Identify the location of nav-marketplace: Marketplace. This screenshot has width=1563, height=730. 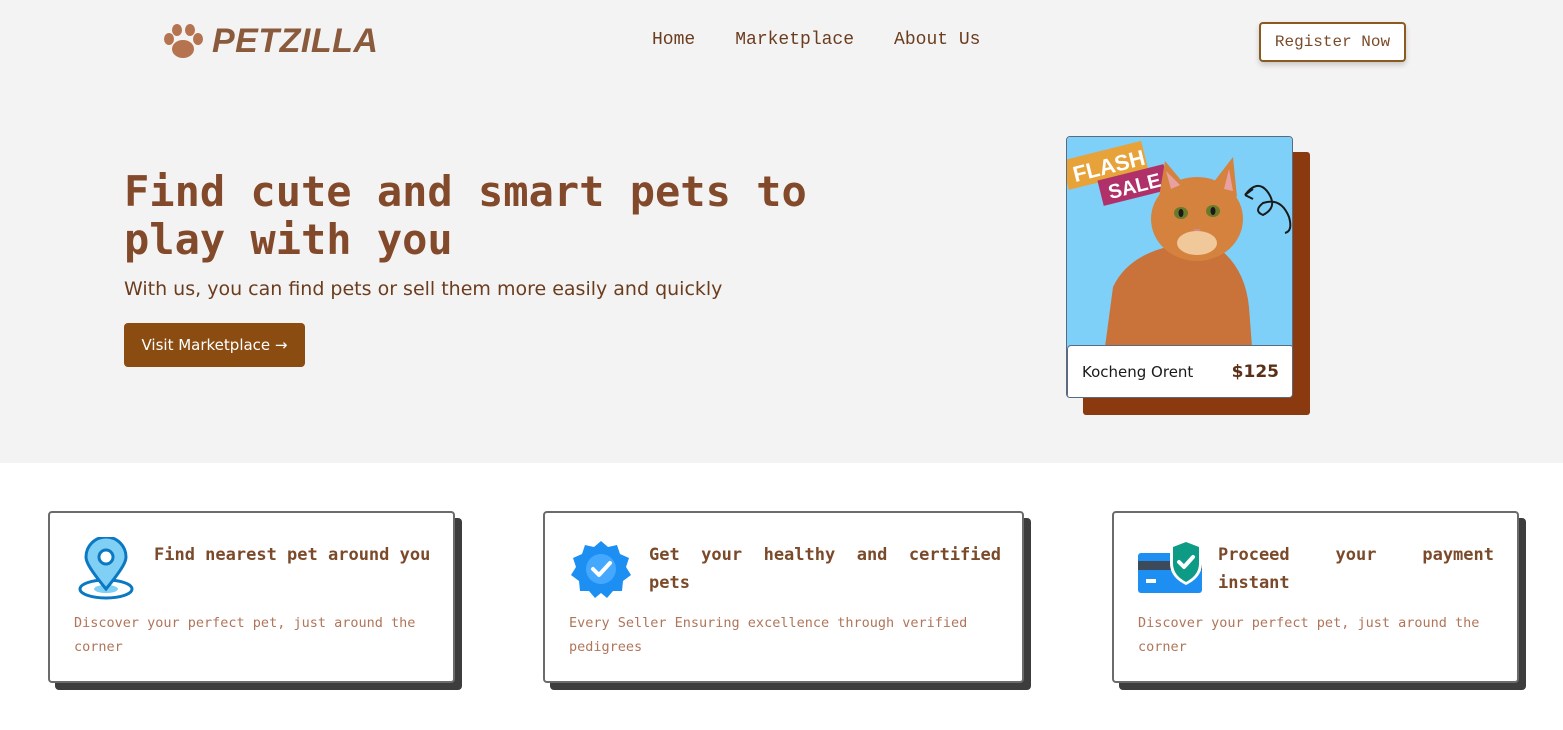
(794, 40).